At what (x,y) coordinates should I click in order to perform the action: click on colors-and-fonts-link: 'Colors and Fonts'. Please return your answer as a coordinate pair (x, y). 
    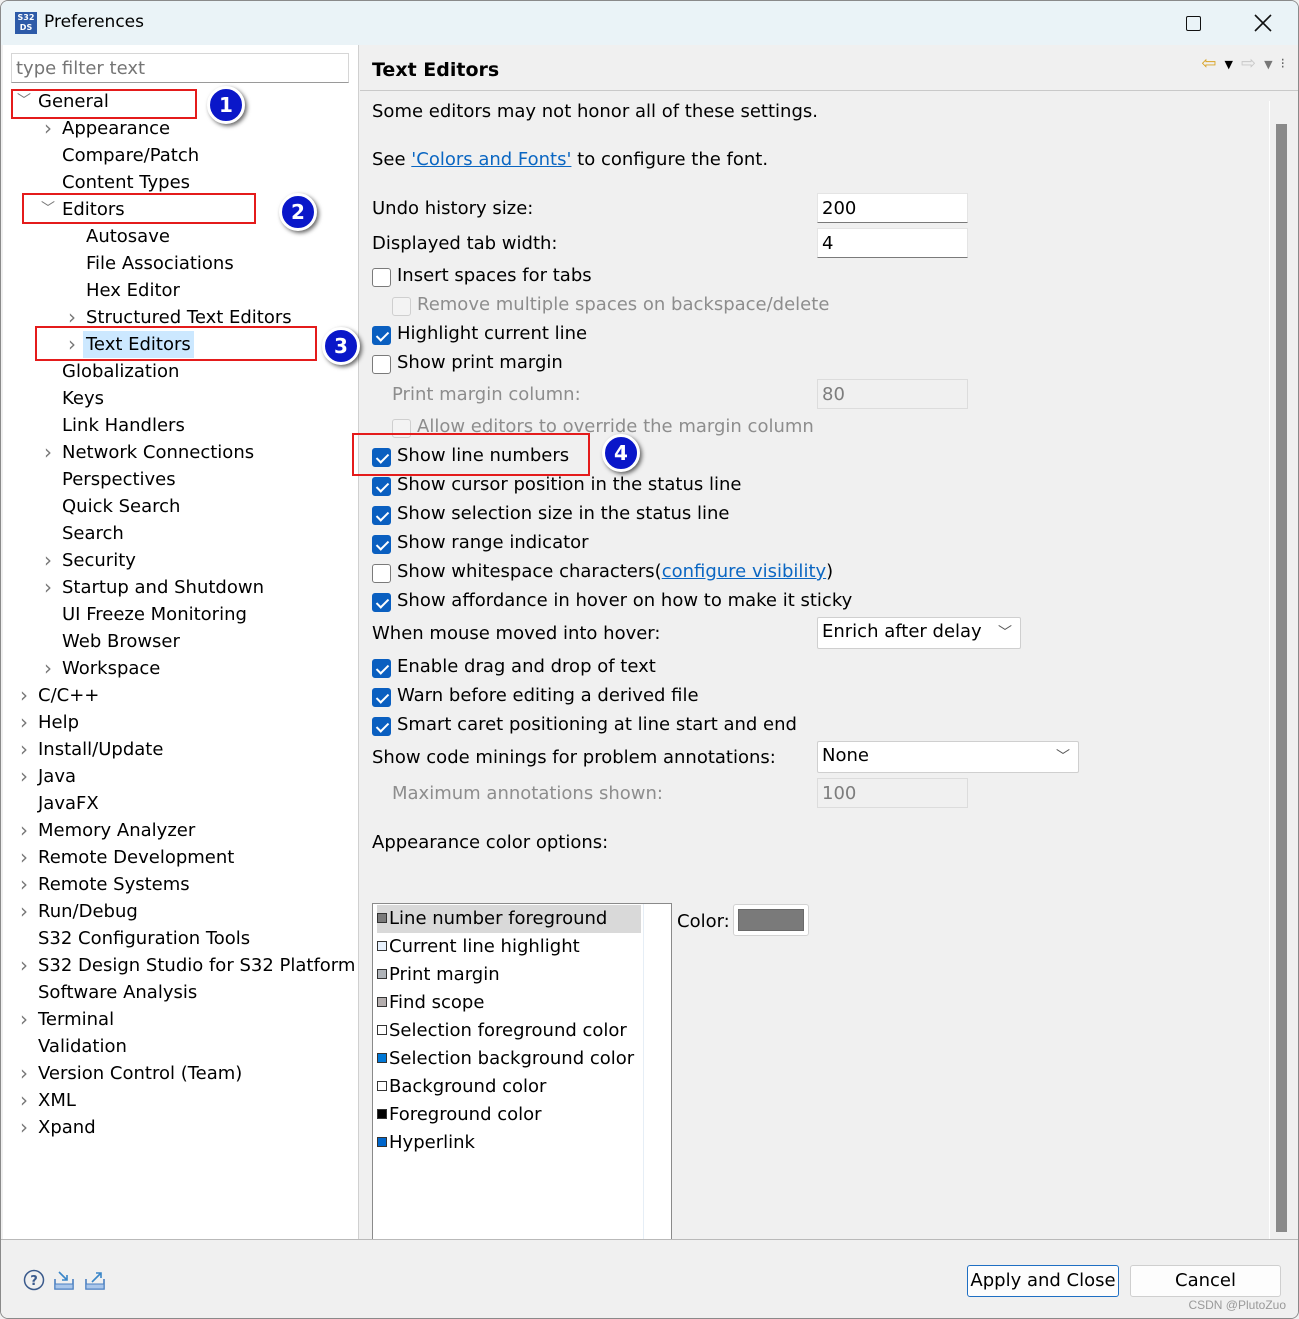
    Looking at the image, I should click on (491, 159).